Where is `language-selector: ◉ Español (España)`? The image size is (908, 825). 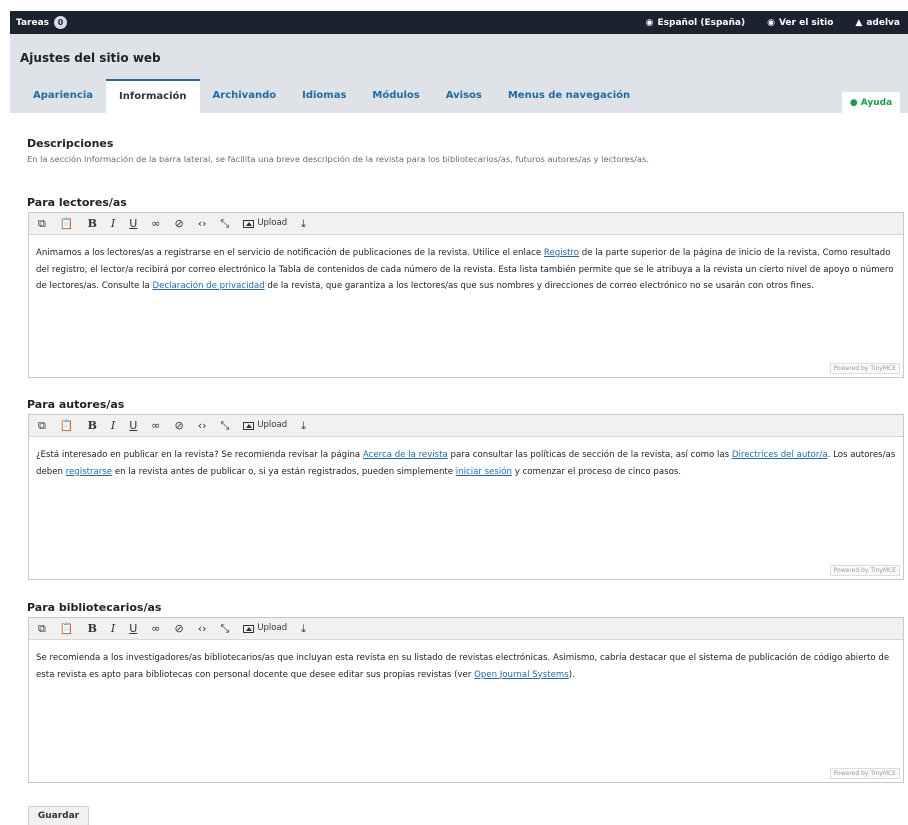
language-selector: ◉ Español (España) is located at coordinates (695, 23).